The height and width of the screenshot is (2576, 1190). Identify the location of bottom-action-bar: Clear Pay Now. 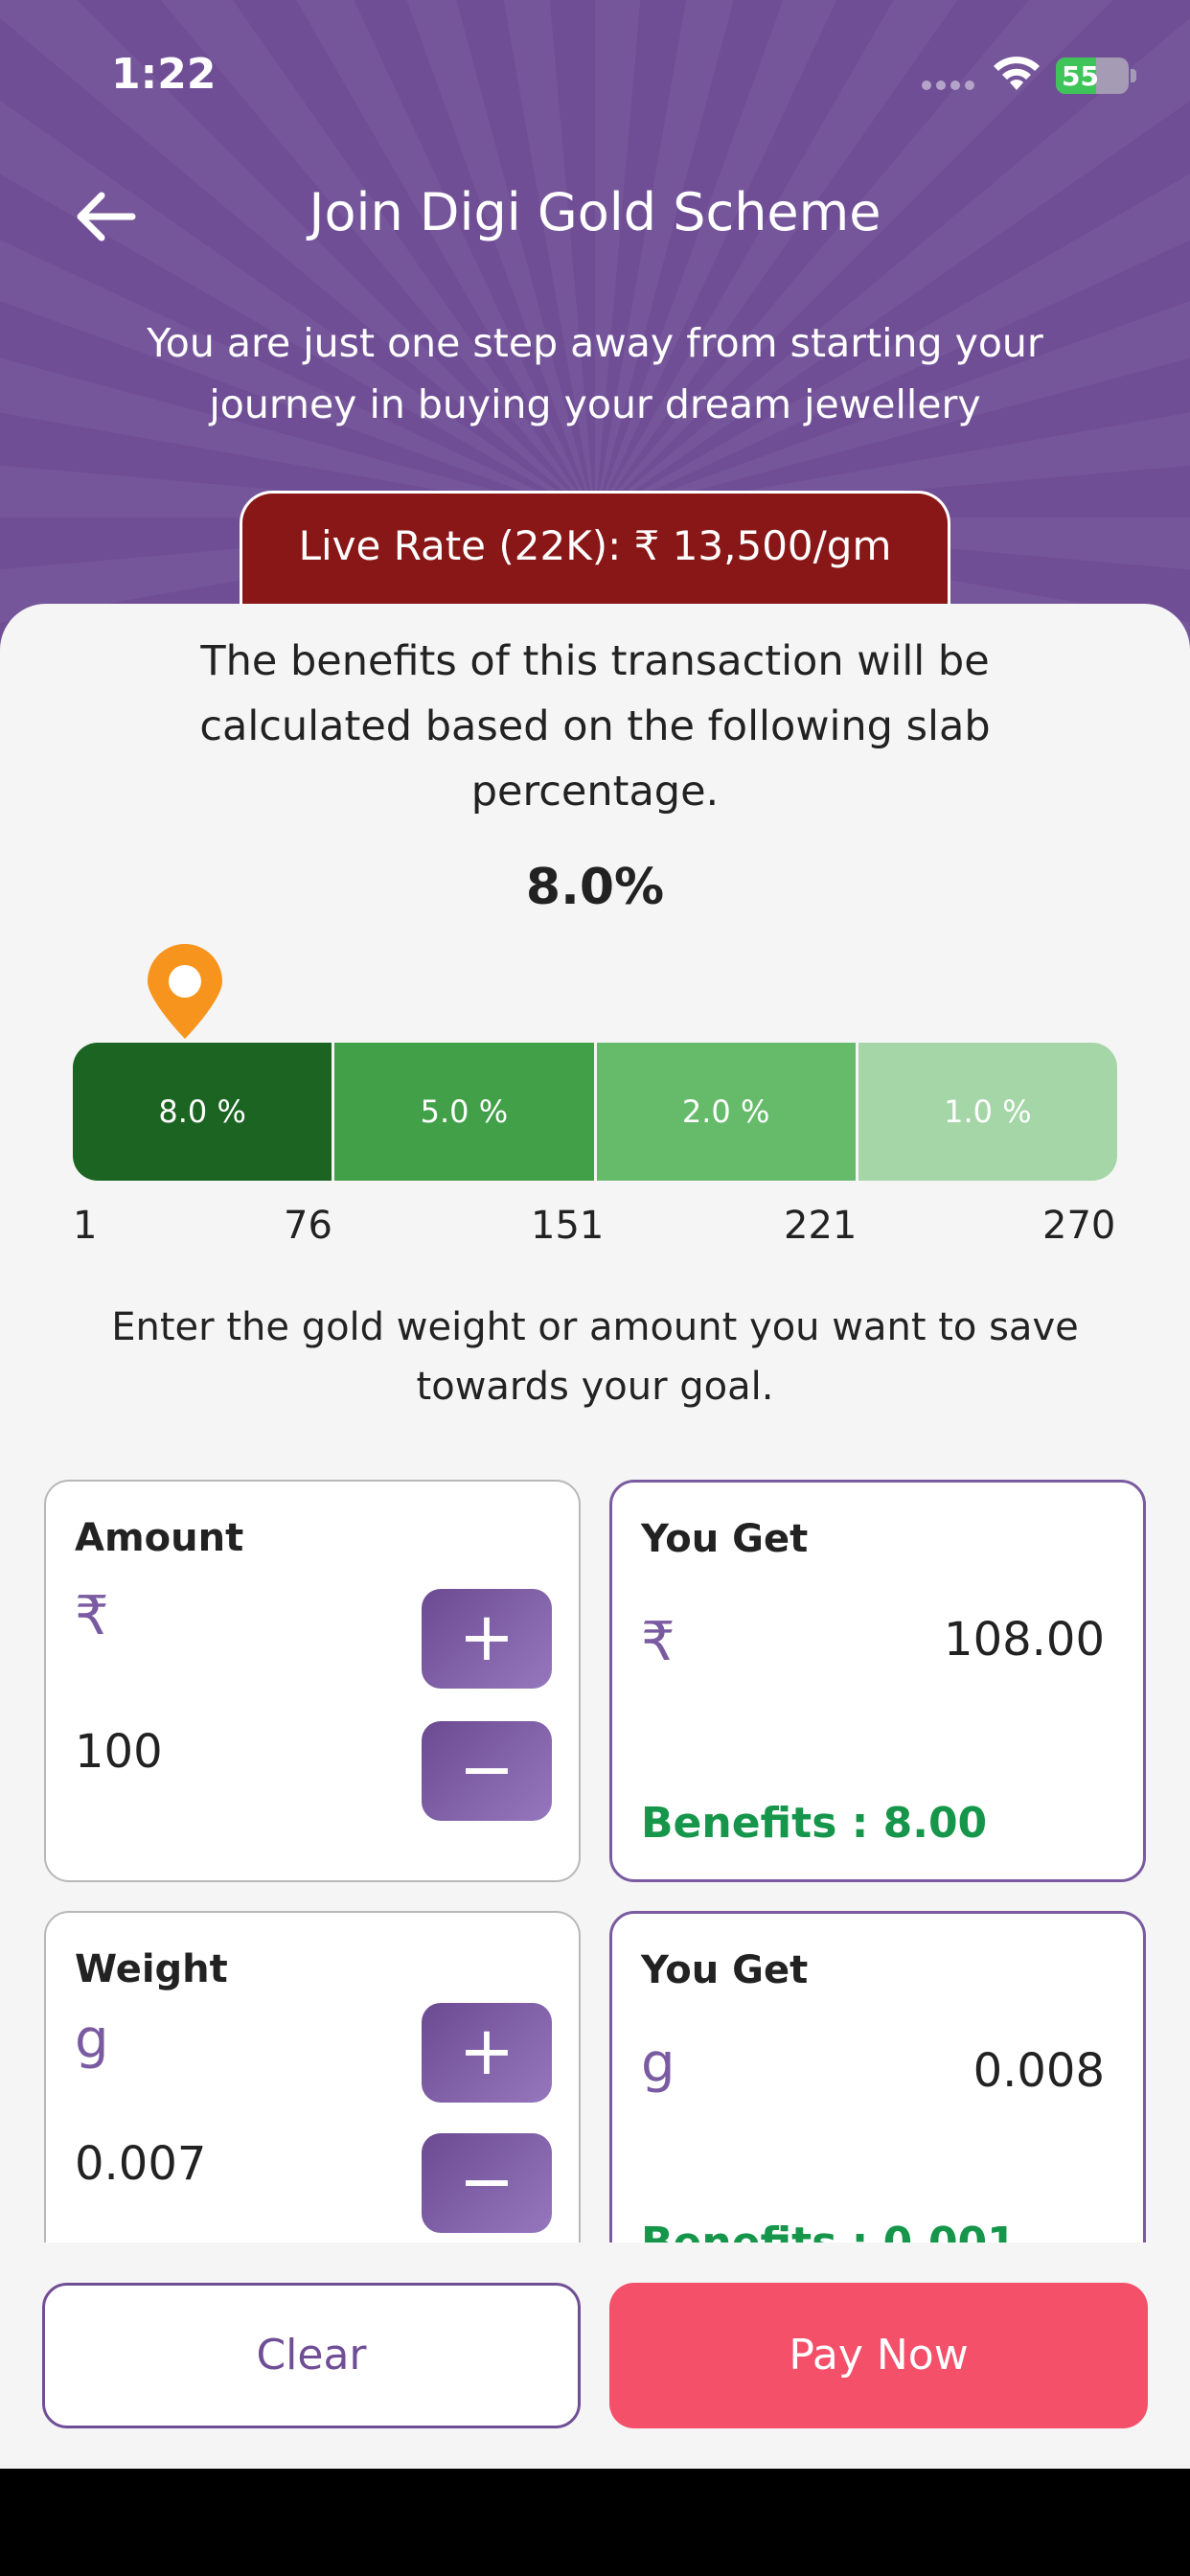
(595, 2355).